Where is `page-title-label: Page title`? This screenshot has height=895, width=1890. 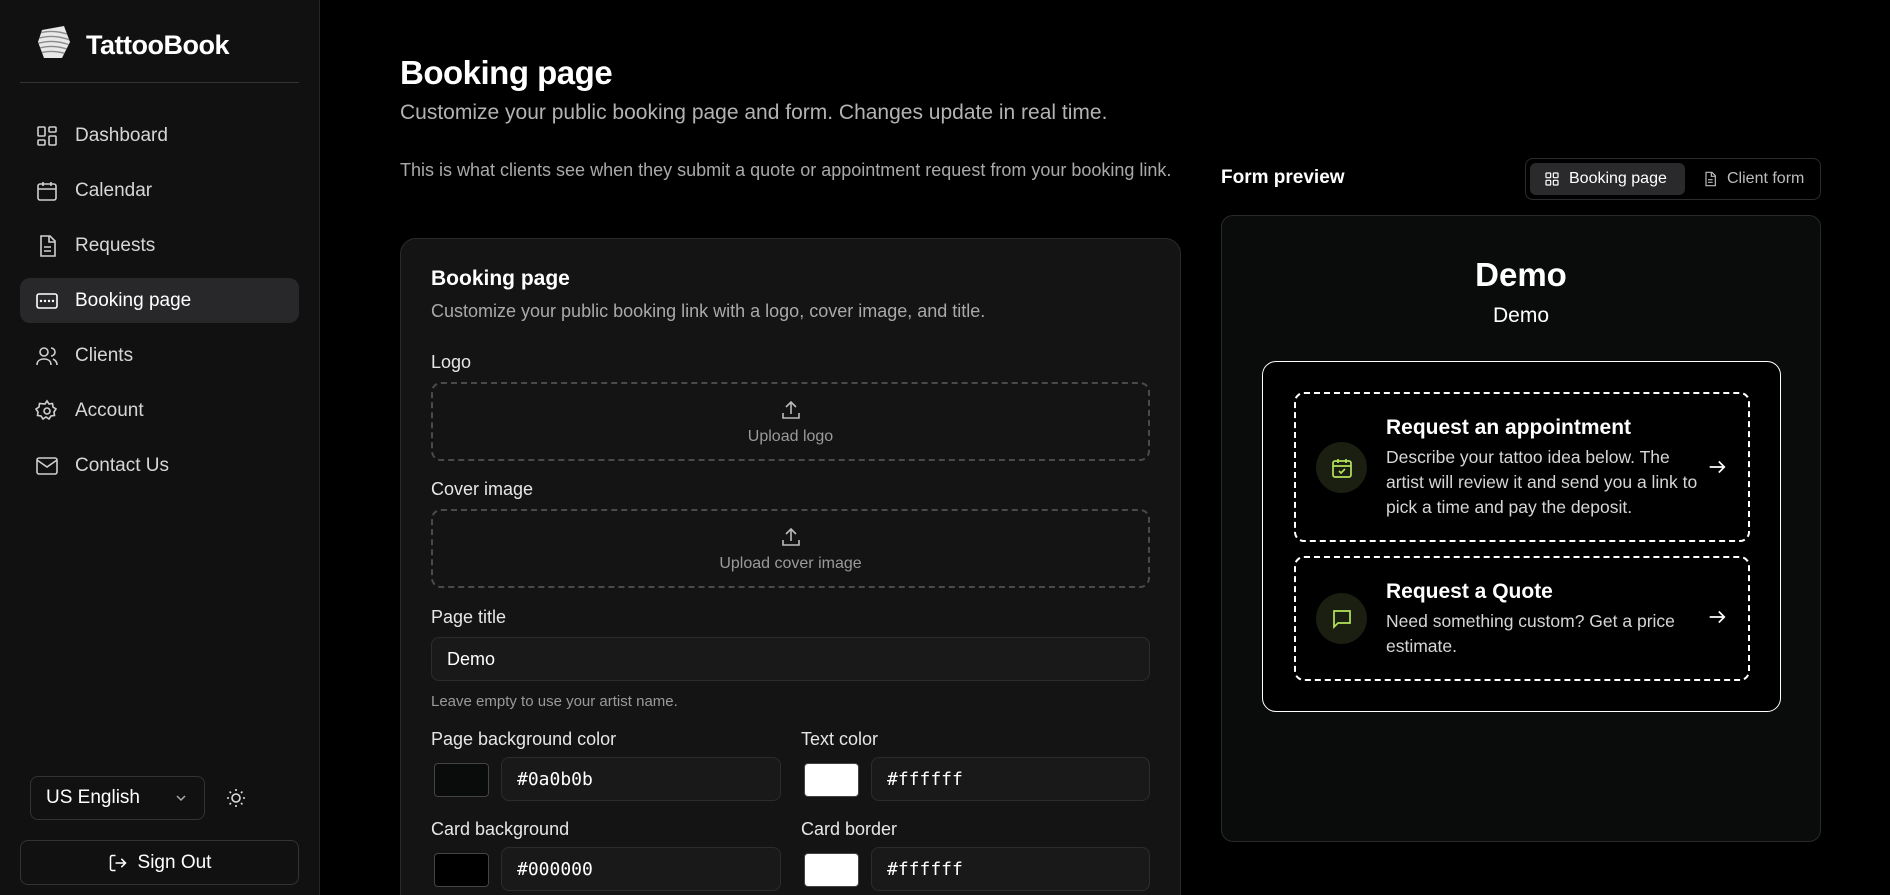 page-title-label: Page title is located at coordinates (469, 617).